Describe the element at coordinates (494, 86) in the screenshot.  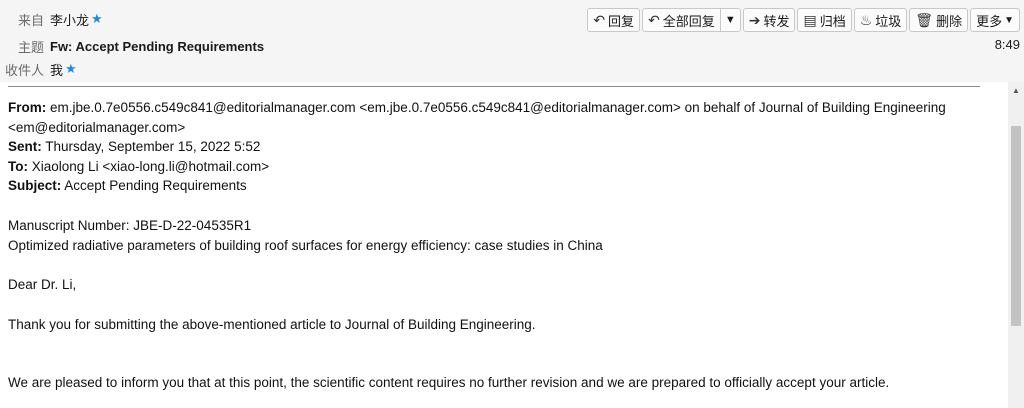
I see `header-divider` at that location.